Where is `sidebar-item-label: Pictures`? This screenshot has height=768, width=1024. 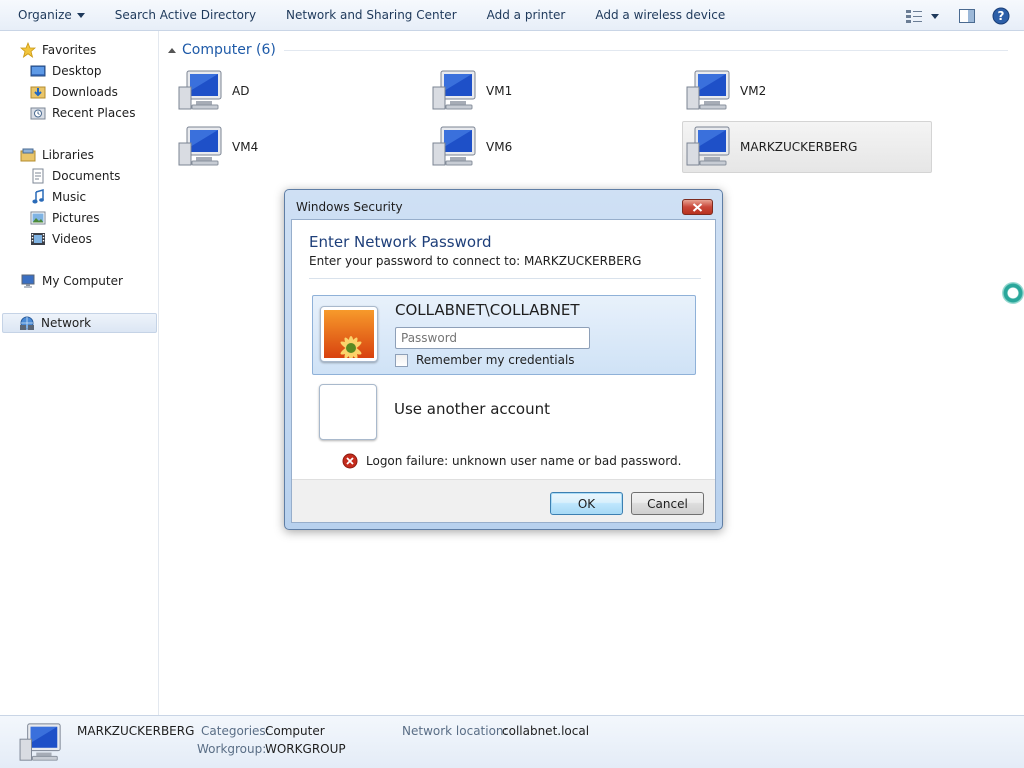
sidebar-item-label: Pictures is located at coordinates (76, 218).